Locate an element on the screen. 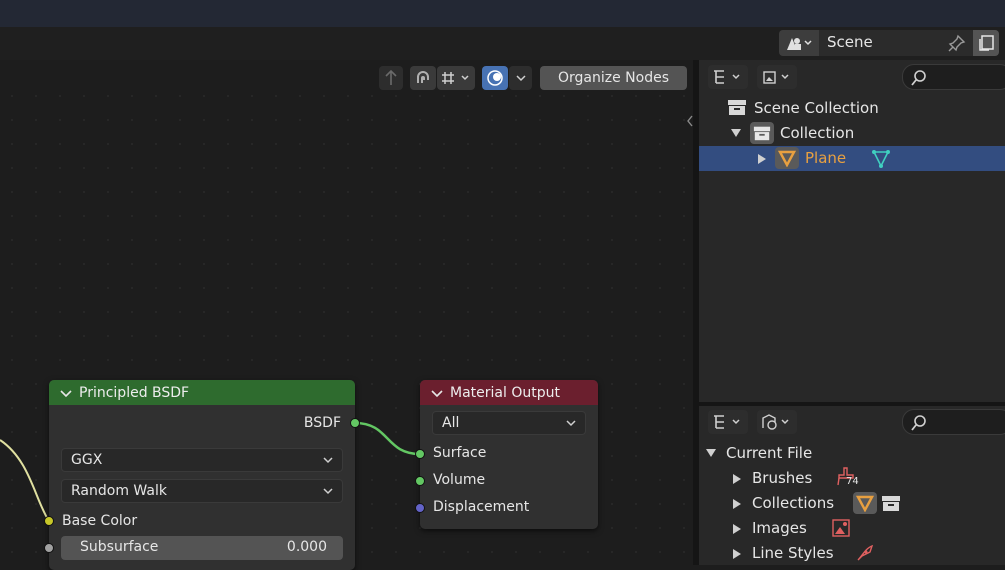 The height and width of the screenshot is (570, 1005). display-mode-dropdown is located at coordinates (728, 77).